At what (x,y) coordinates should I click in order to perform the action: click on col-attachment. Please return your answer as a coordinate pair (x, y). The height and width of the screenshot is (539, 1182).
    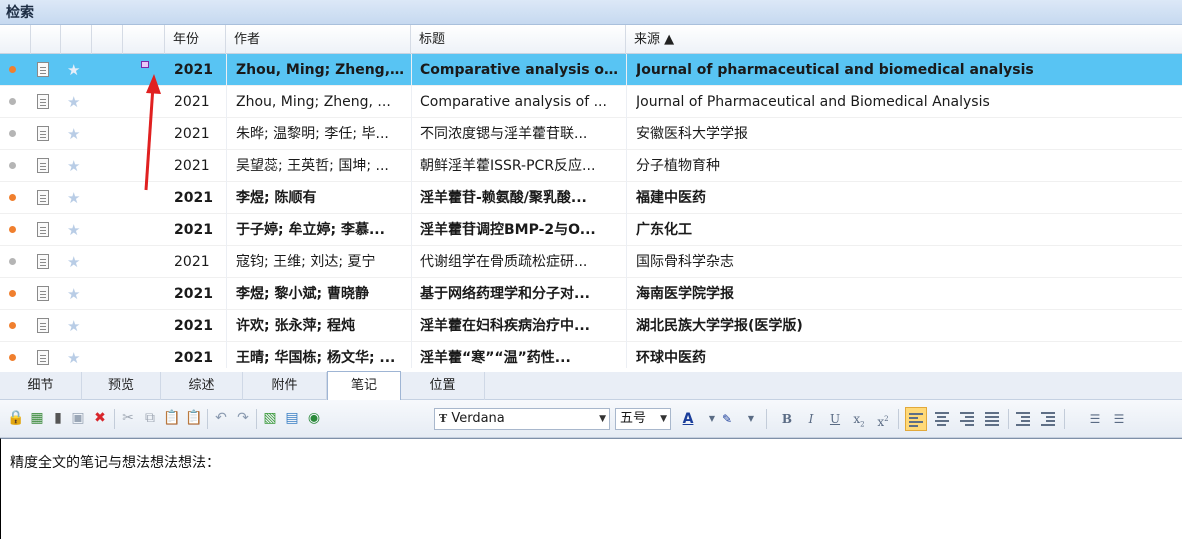
    Looking at the image, I should click on (46, 39).